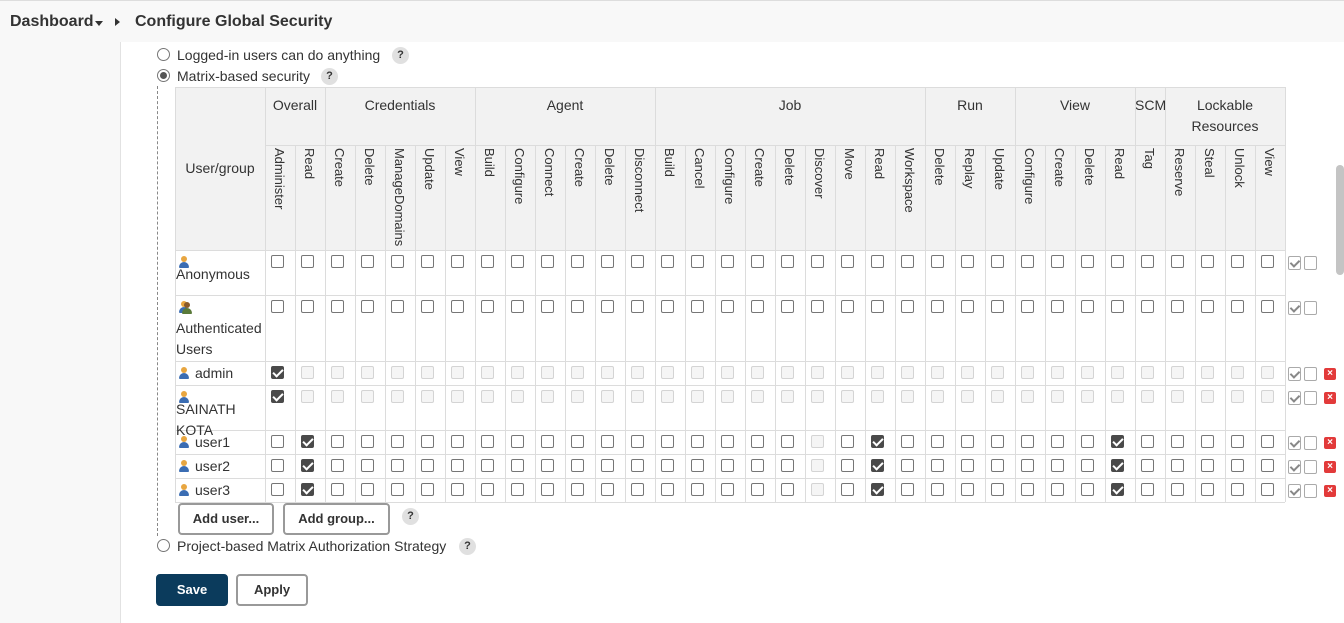 Image resolution: width=1344 pixels, height=623 pixels. What do you see at coordinates (163, 75) in the screenshot?
I see `radio-matrix` at bounding box center [163, 75].